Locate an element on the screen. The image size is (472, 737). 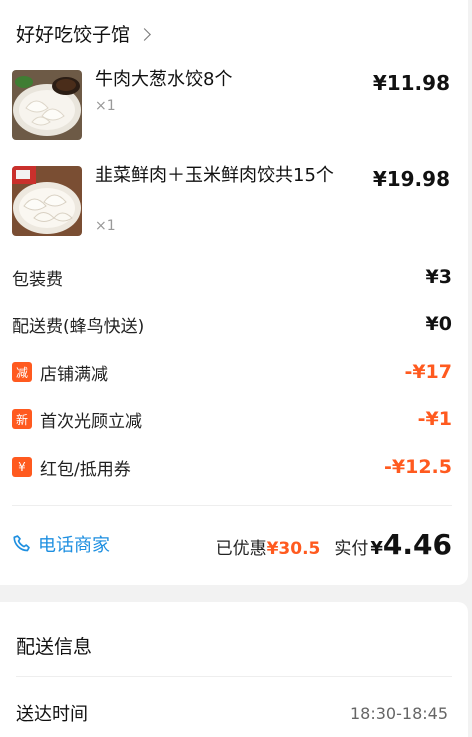
discount-value: -¥12.5 is located at coordinates (418, 467).